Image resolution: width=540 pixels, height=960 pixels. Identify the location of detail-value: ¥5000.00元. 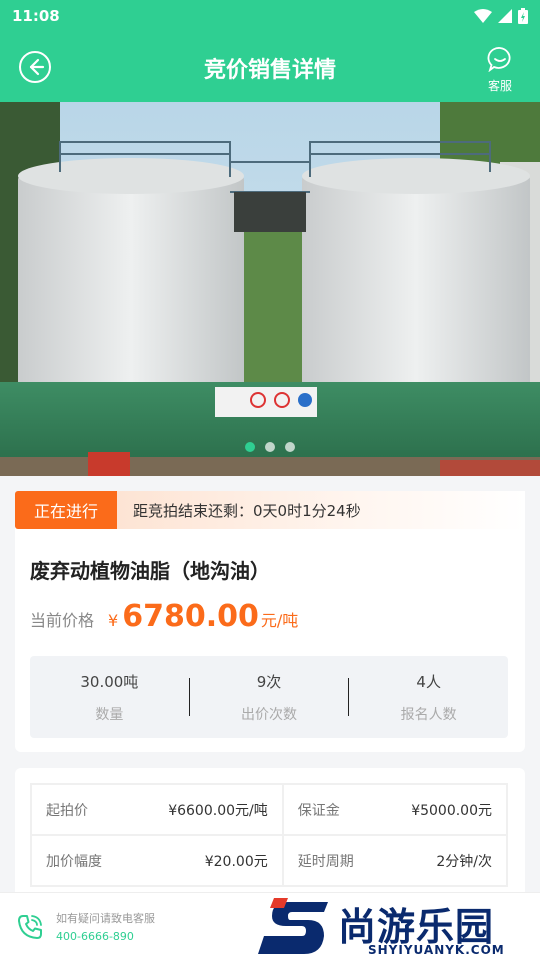
(451, 810).